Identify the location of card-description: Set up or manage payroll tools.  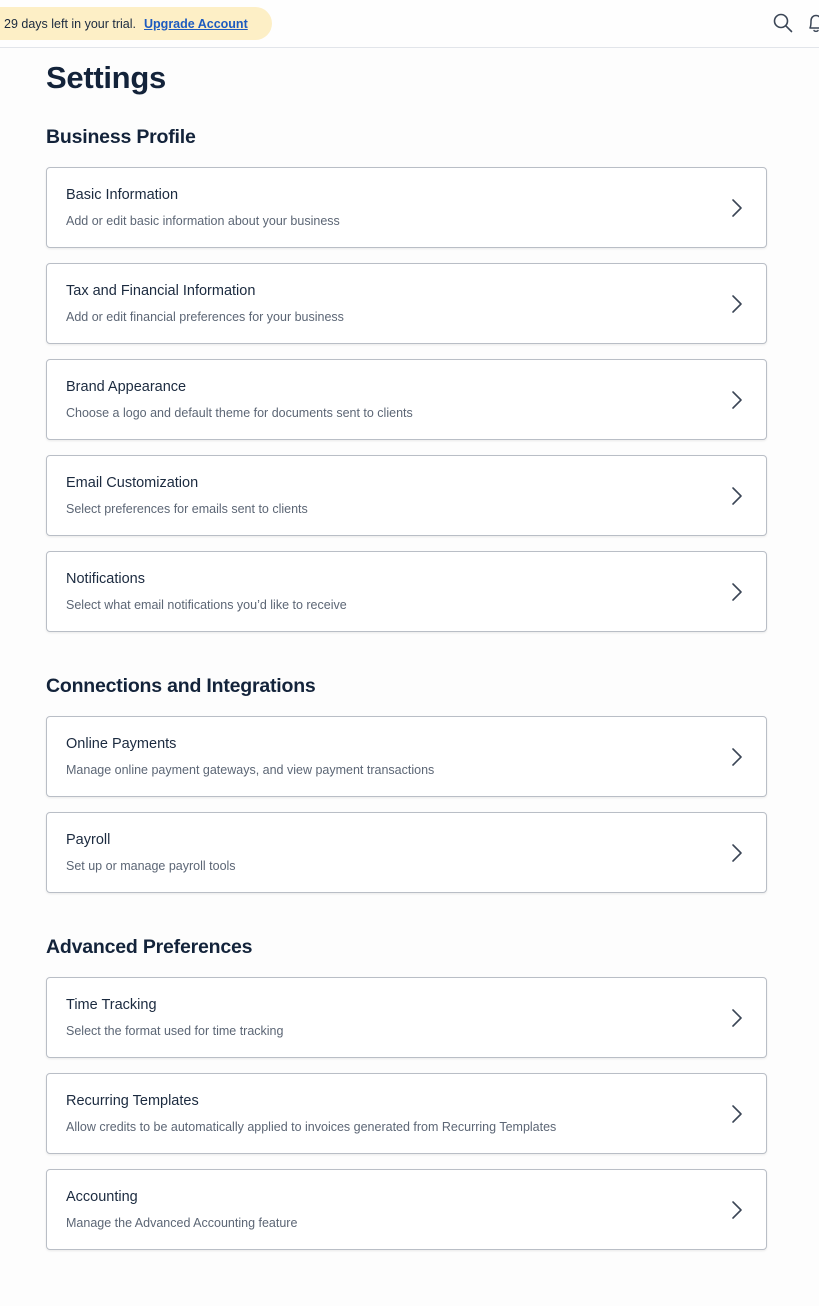
(151, 866).